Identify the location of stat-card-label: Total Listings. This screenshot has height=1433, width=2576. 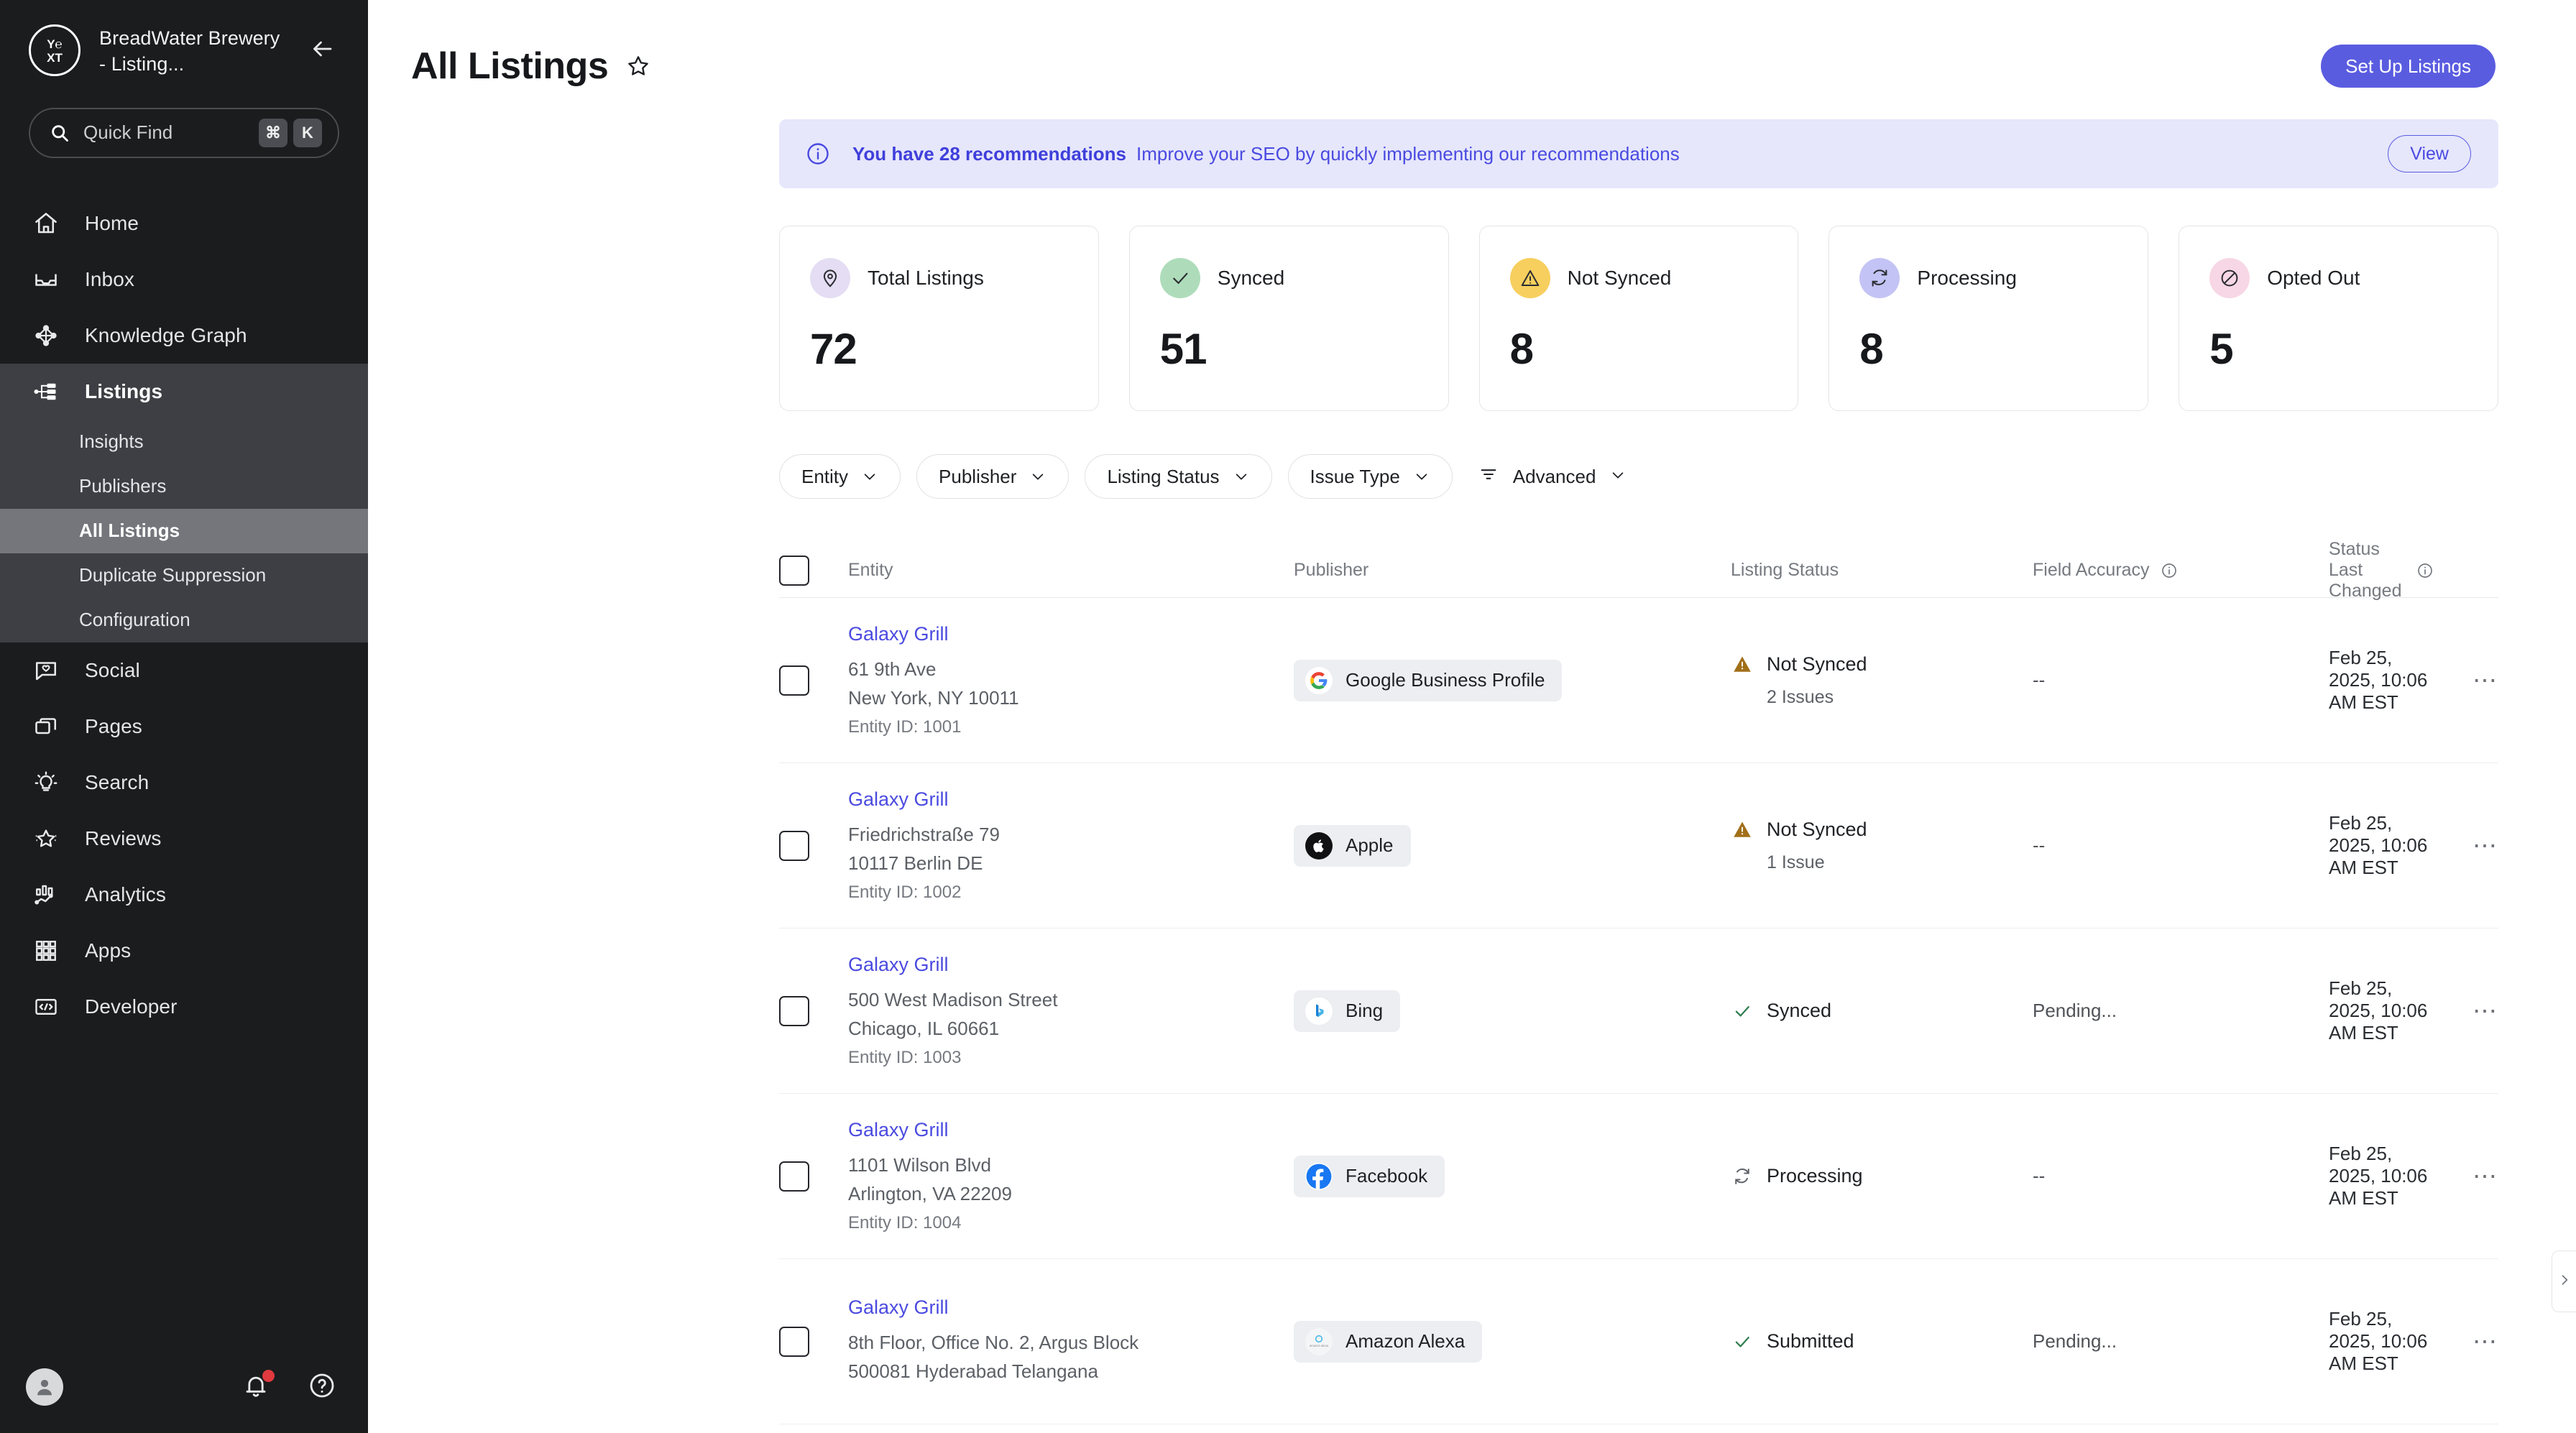
(926, 278).